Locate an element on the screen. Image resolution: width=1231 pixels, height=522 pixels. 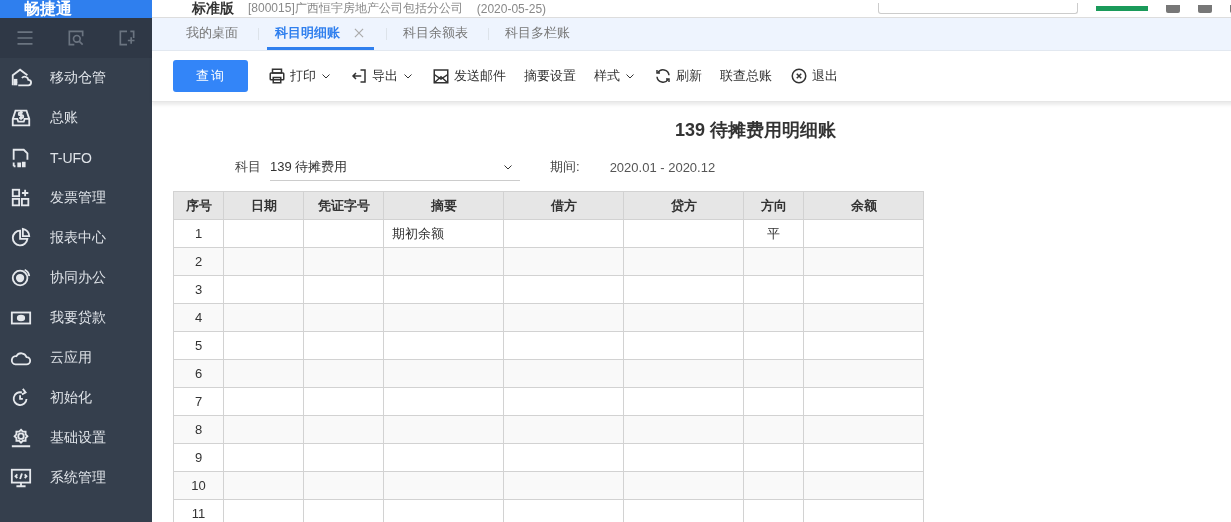
table-cell: 6 is located at coordinates (198, 373).